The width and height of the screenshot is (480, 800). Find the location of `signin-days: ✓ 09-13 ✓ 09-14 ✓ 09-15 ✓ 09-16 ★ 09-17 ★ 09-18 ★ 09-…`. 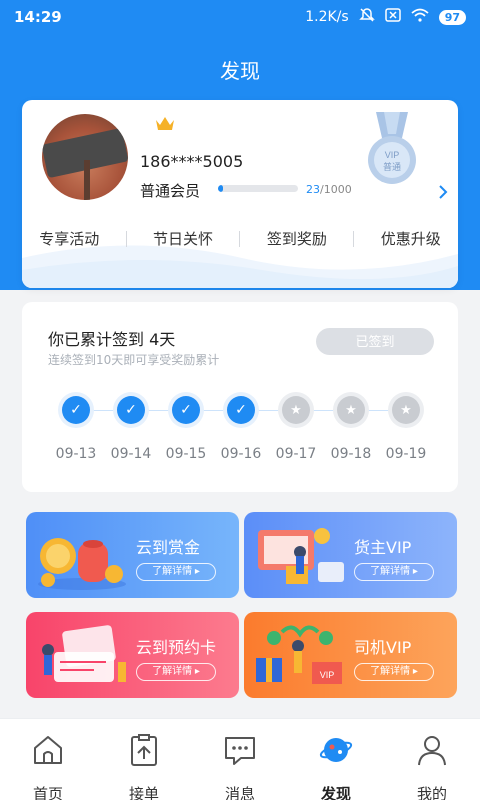

signin-days: ✓ 09-13 ✓ 09-14 ✓ 09-15 ✓ 09-16 ★ 09-17 ★ 09-18 ★ 09-… is located at coordinates (240, 436).